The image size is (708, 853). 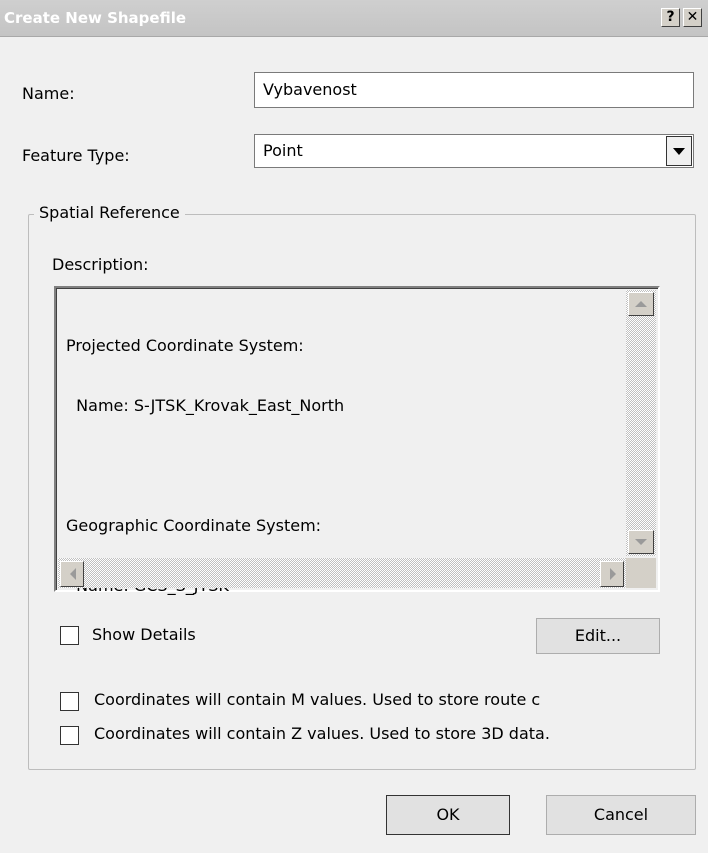 What do you see at coordinates (474, 151) in the screenshot?
I see `feature-type-select: Point` at bounding box center [474, 151].